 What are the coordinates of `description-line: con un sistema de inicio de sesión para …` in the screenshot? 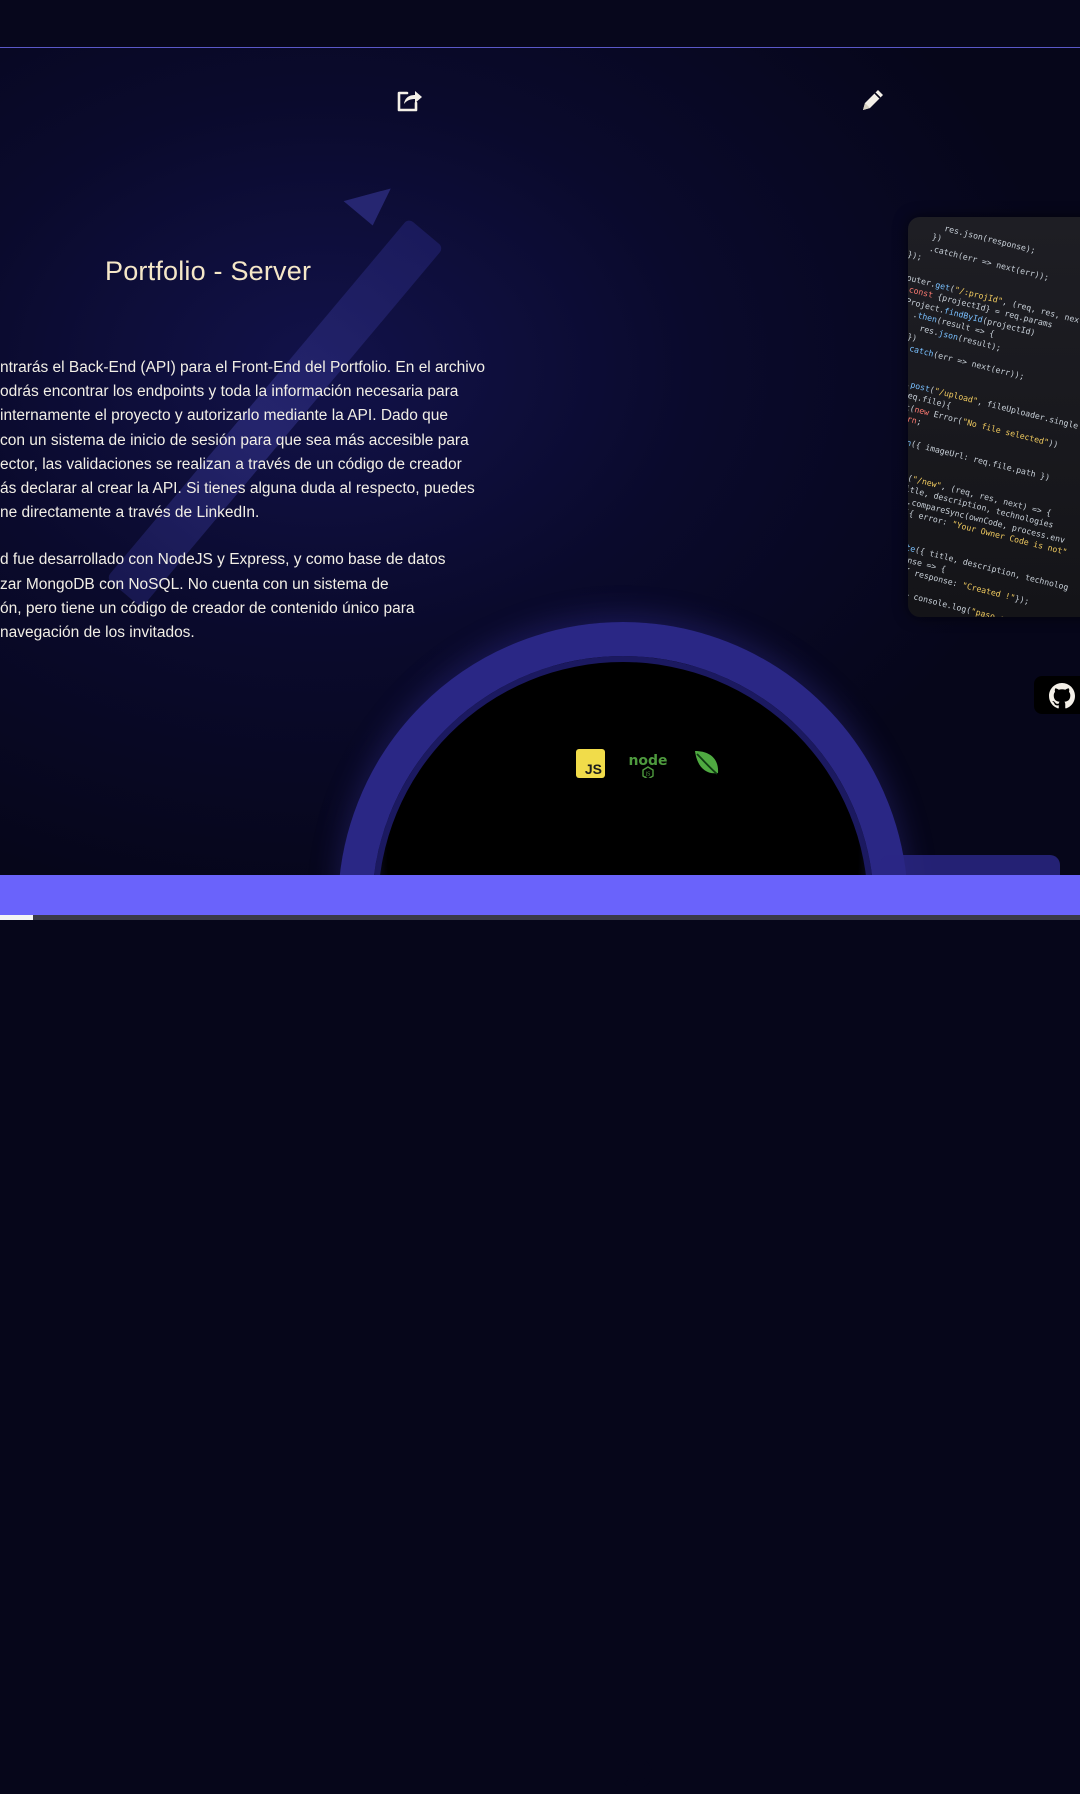 It's located at (234, 440).